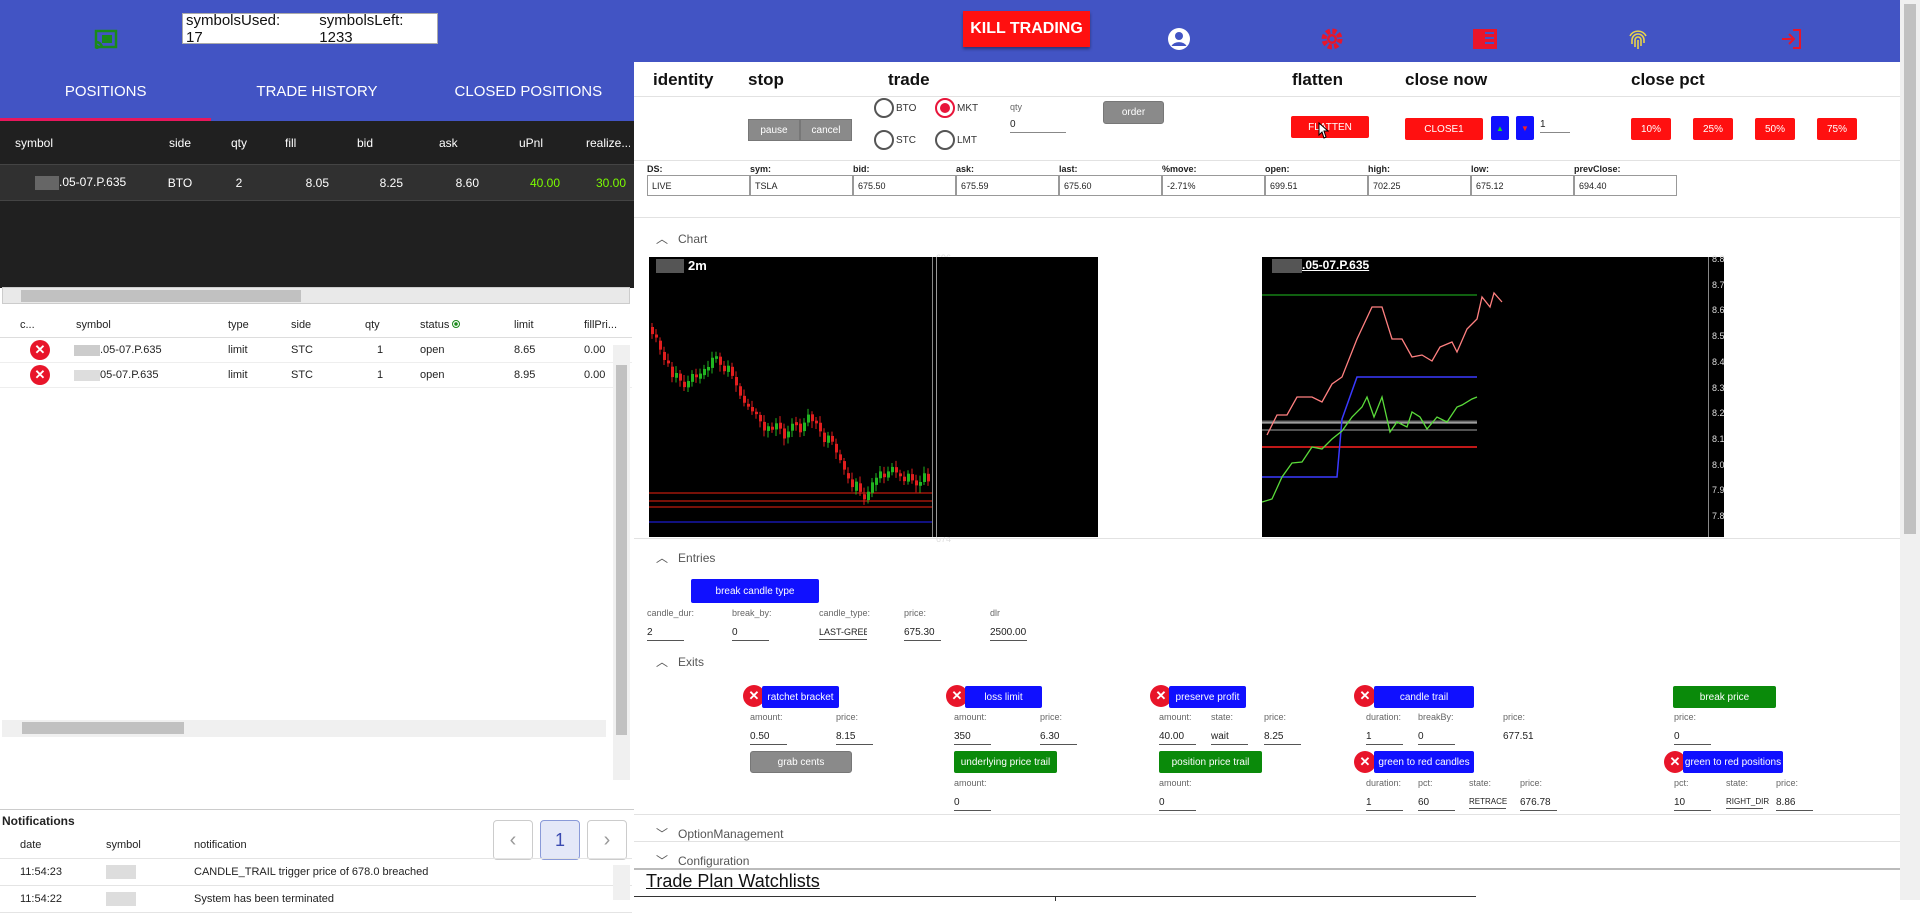 This screenshot has width=1920, height=913. What do you see at coordinates (316, 375) in the screenshot?
I see `table-row: ✕ 05-07.P.635 limit STC 1 open 8.95 0.00` at bounding box center [316, 375].